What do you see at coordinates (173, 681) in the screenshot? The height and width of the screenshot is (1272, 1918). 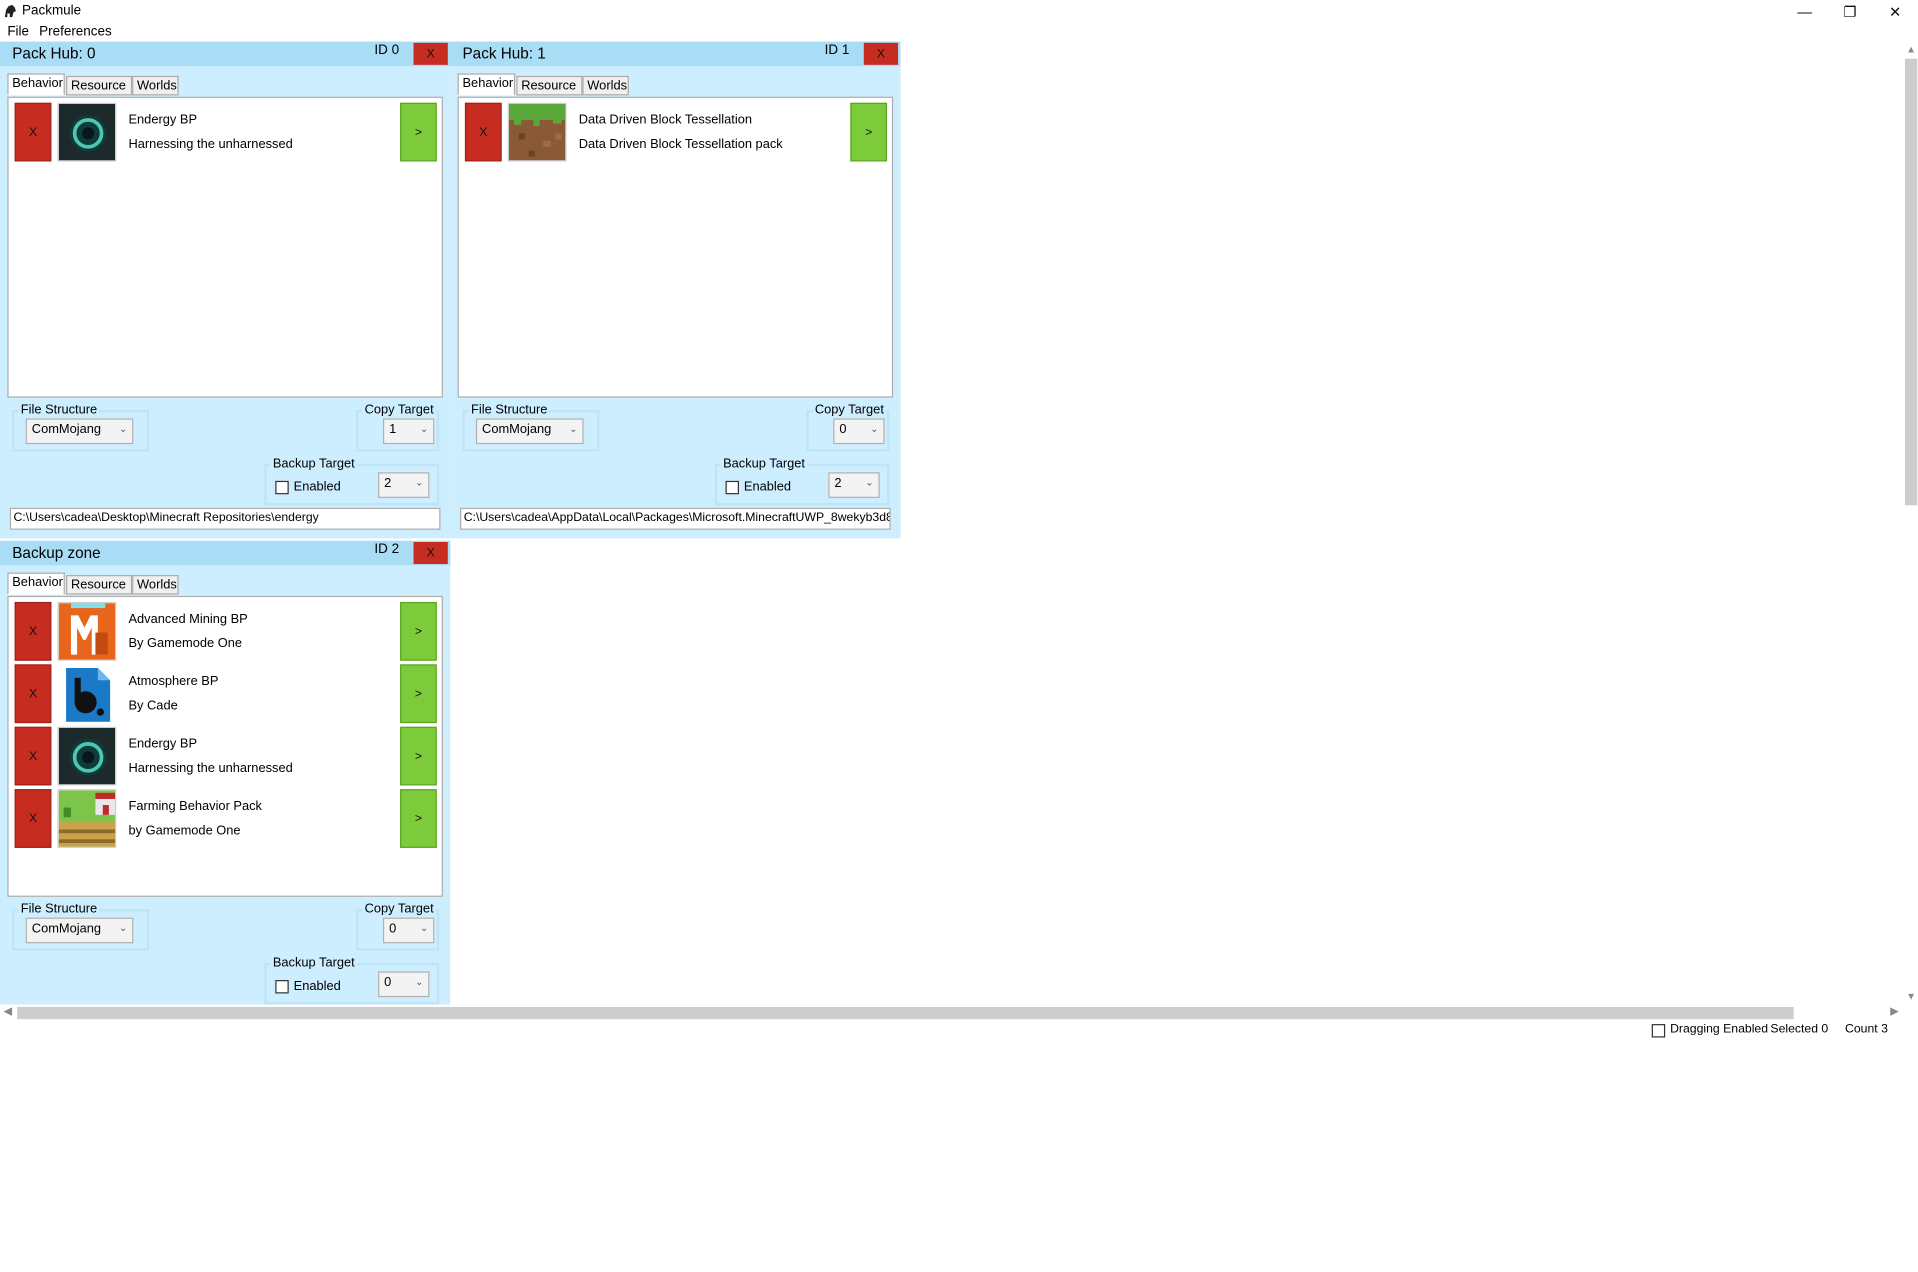 I see `pack-name: Atmosphere BP` at bounding box center [173, 681].